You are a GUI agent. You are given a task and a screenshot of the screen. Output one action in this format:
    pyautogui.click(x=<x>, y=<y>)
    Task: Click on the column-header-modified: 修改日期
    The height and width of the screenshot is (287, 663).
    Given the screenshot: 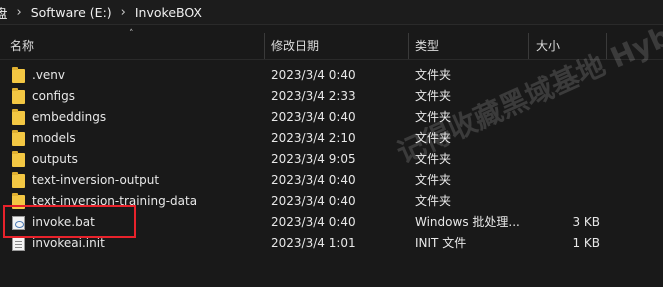 What is the action you would take?
    pyautogui.click(x=295, y=46)
    